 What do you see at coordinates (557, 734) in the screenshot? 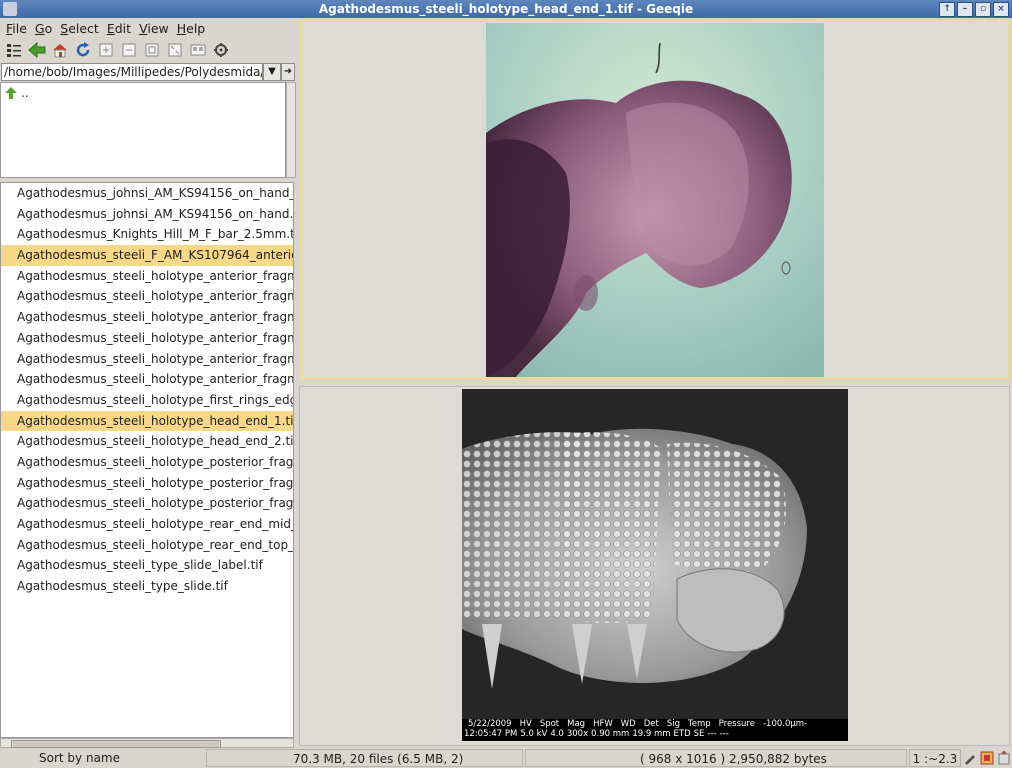
I see `sem-value-spot: 4.0` at bounding box center [557, 734].